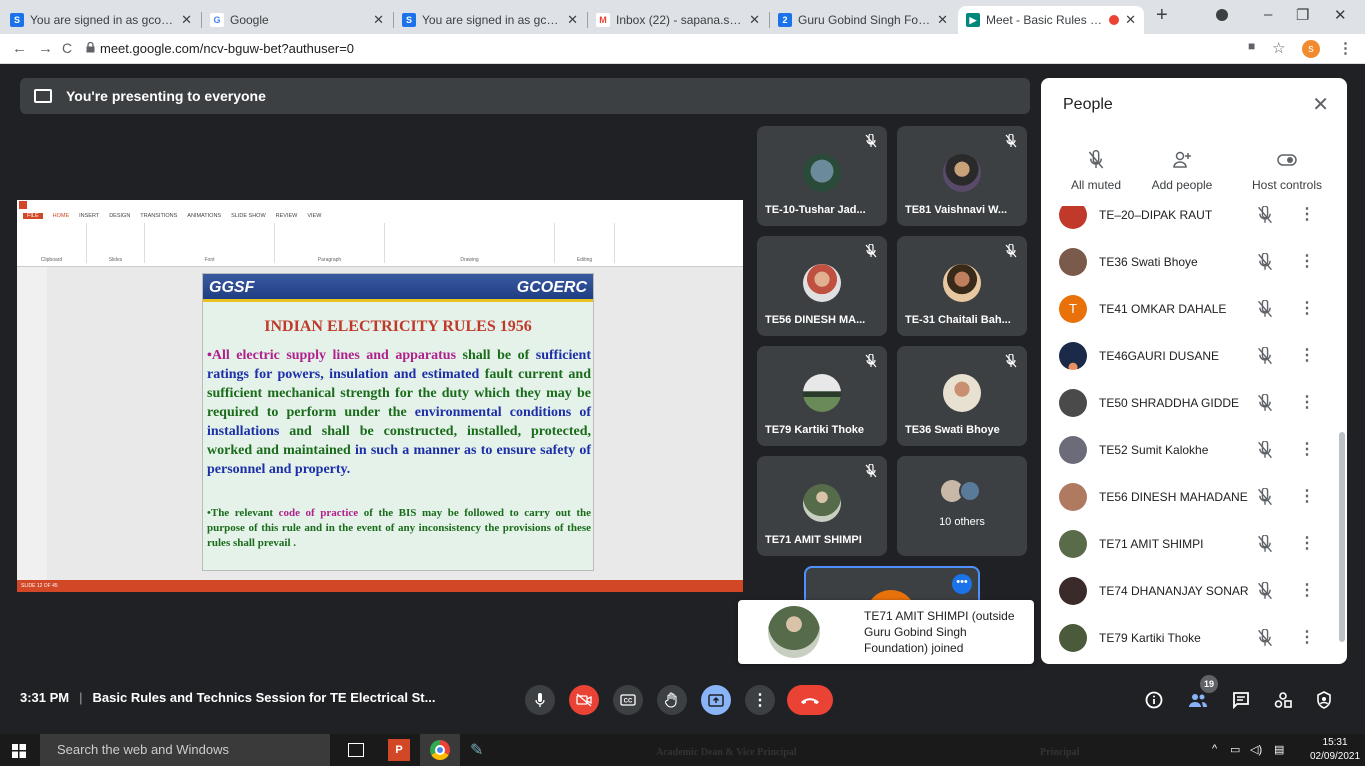 Image resolution: width=1365 pixels, height=766 pixels. I want to click on profile-avatar: s, so click(1311, 49).